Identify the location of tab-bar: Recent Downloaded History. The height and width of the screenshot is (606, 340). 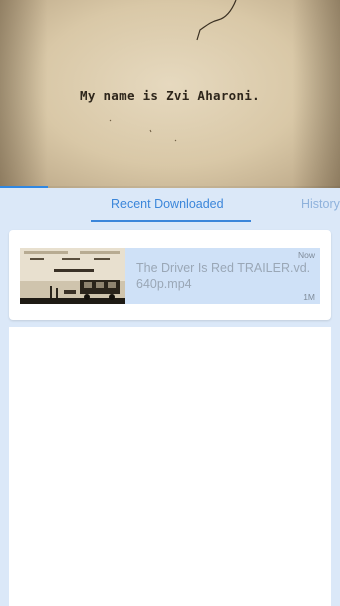
(170, 206).